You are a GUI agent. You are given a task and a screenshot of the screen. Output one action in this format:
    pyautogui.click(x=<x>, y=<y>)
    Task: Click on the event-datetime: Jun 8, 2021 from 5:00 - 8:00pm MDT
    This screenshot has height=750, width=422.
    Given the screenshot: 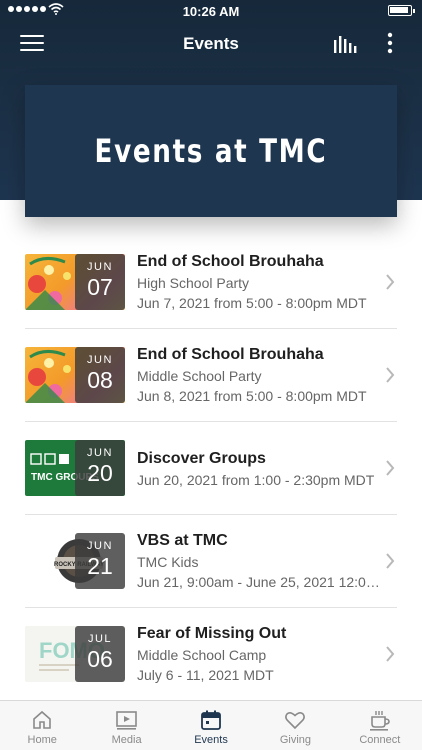 What is the action you would take?
    pyautogui.click(x=252, y=396)
    